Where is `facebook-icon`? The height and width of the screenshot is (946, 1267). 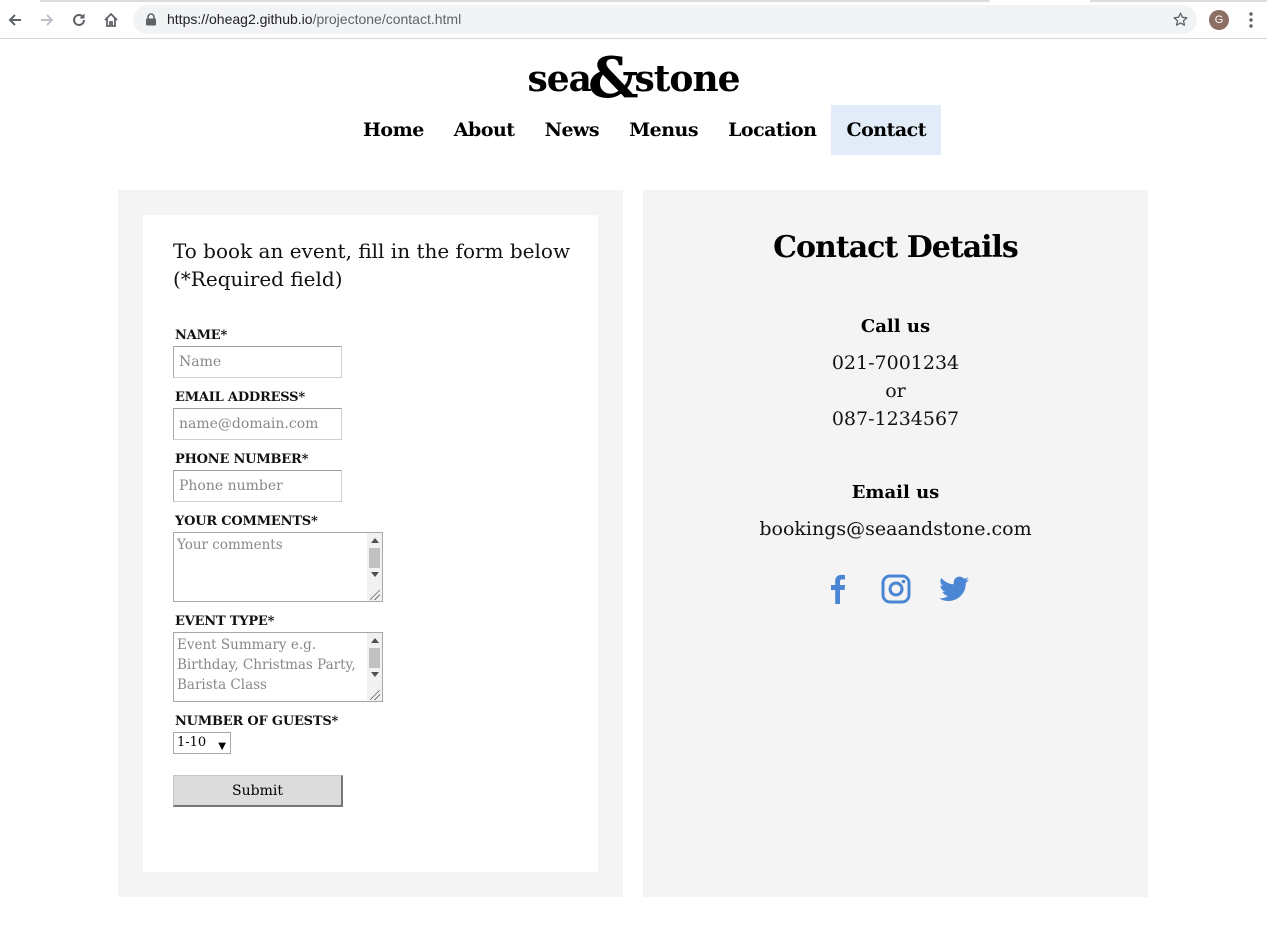 facebook-icon is located at coordinates (838, 589).